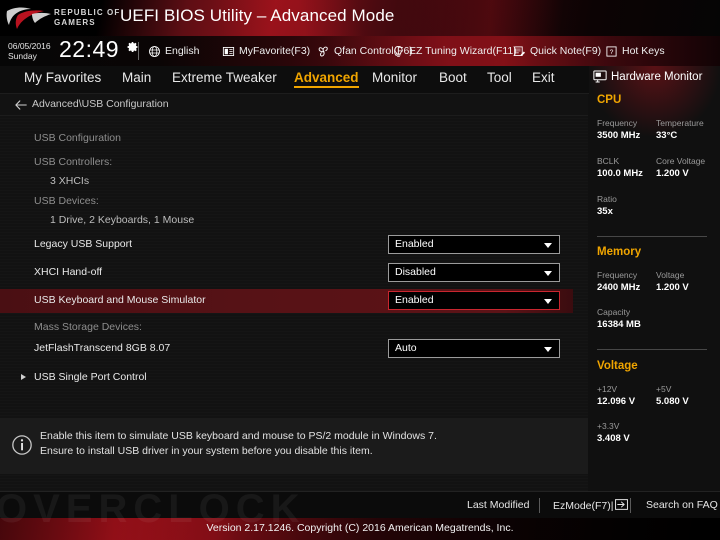 The image size is (720, 540). Describe the element at coordinates (600, 76) in the screenshot. I see `monitor-icon` at that location.